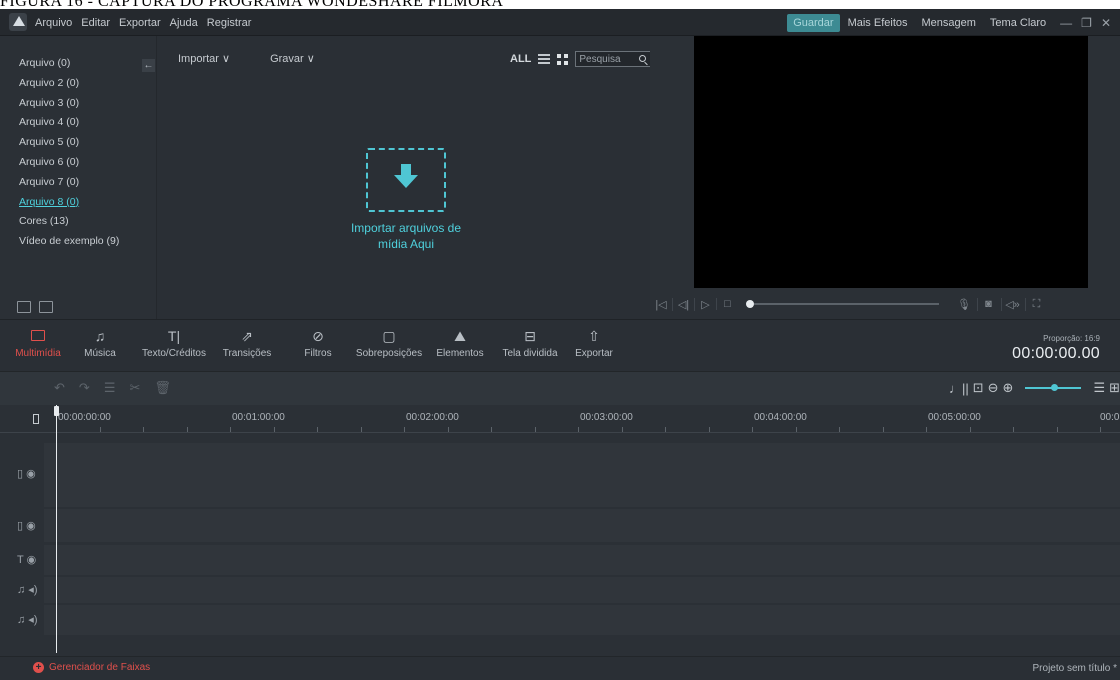 The image size is (1120, 680). Describe the element at coordinates (1114, 388) in the screenshot. I see `grid-layout-icon: ⊞` at that location.